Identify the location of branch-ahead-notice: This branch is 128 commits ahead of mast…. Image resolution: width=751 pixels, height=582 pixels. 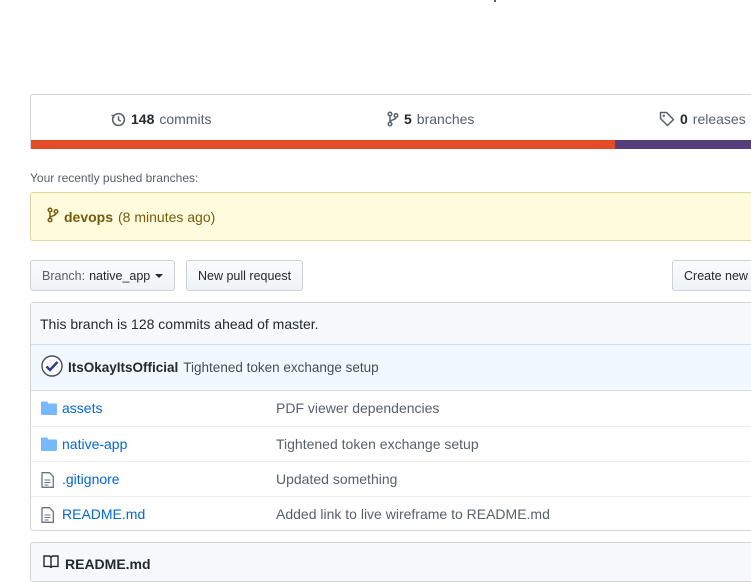
(391, 323).